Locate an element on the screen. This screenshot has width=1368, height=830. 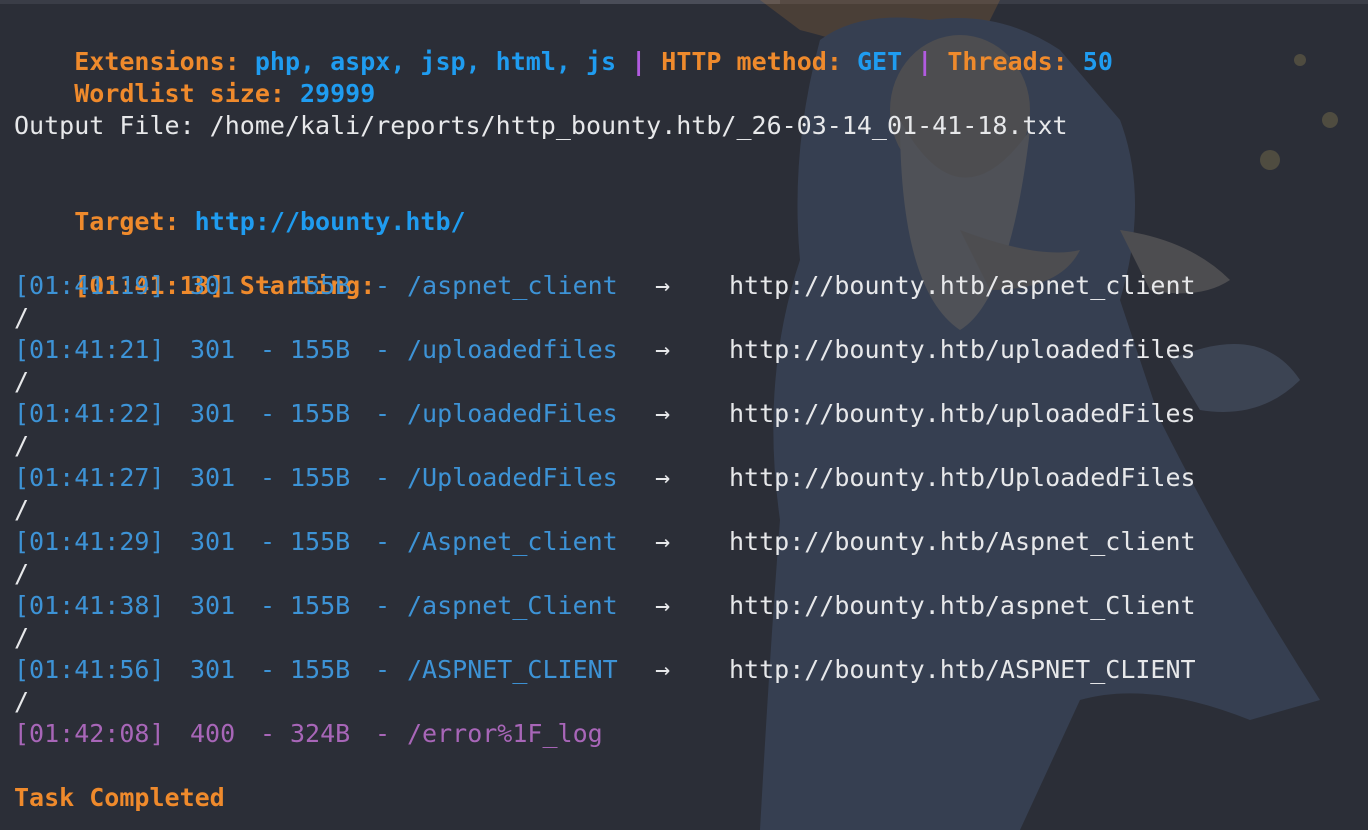
result-redirect: http://bounty.htb/Aspnet_client is located at coordinates (962, 541).